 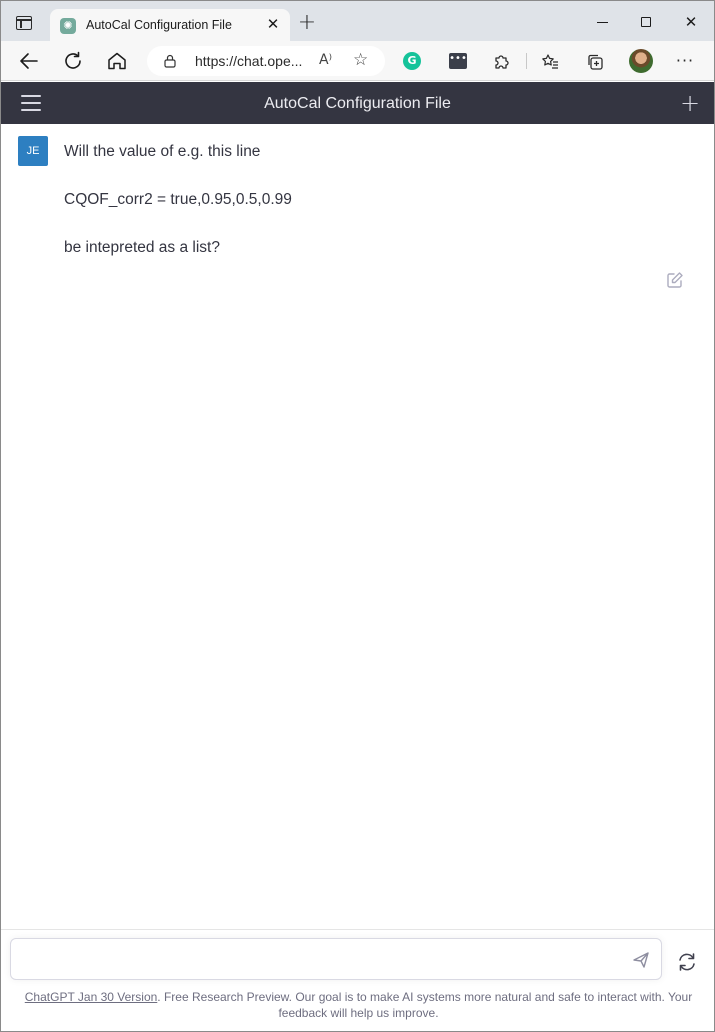 I want to click on message-paragraph: CQOF_corr2 = true,0.95,0.5,0.99, so click(x=178, y=199).